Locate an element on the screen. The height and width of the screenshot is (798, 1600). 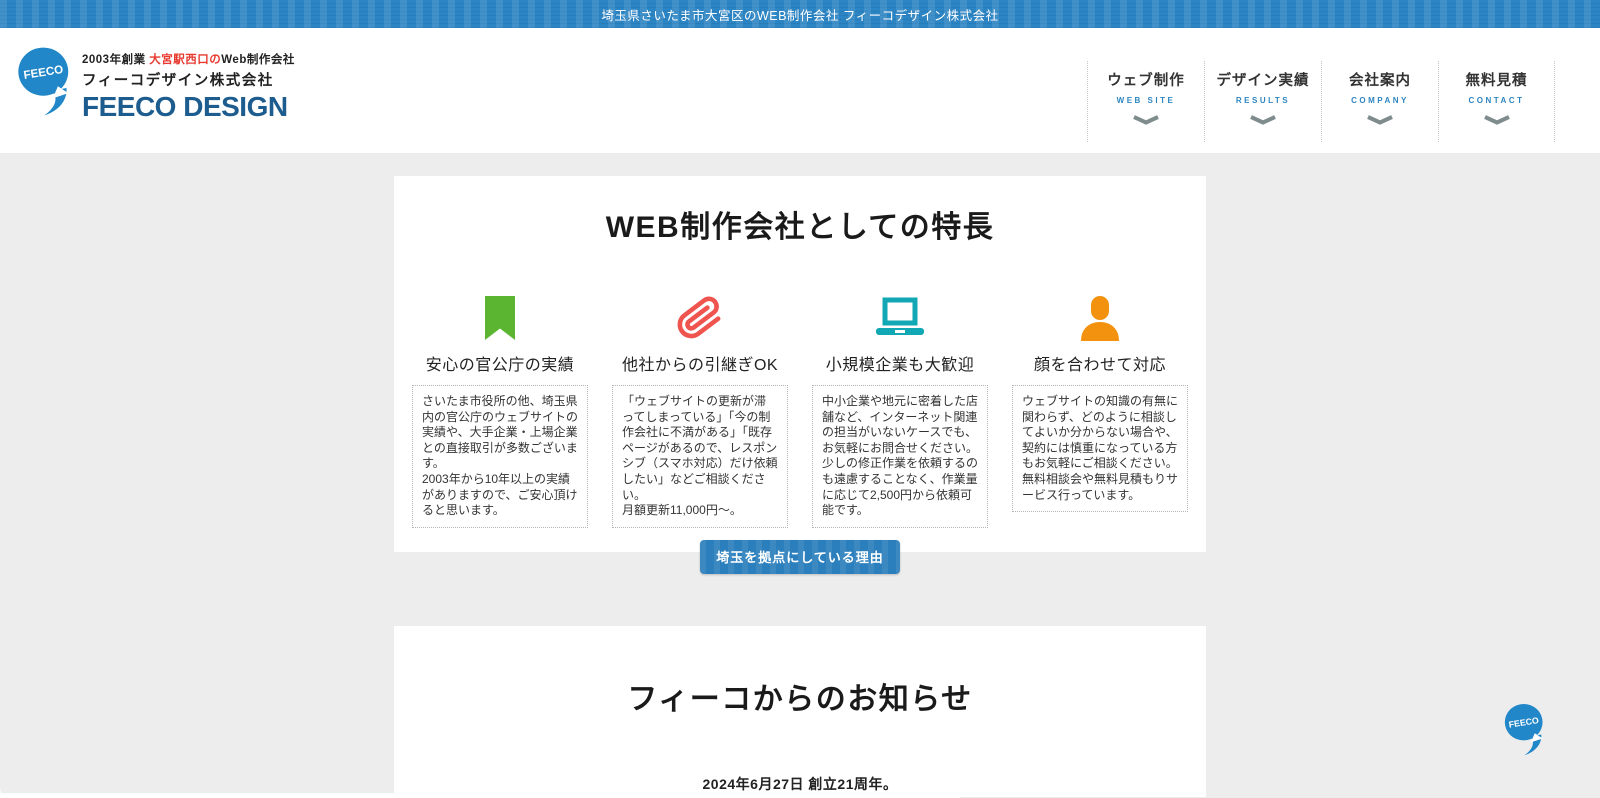
news-title: フィーコからのお知らせ is located at coordinates (800, 699).